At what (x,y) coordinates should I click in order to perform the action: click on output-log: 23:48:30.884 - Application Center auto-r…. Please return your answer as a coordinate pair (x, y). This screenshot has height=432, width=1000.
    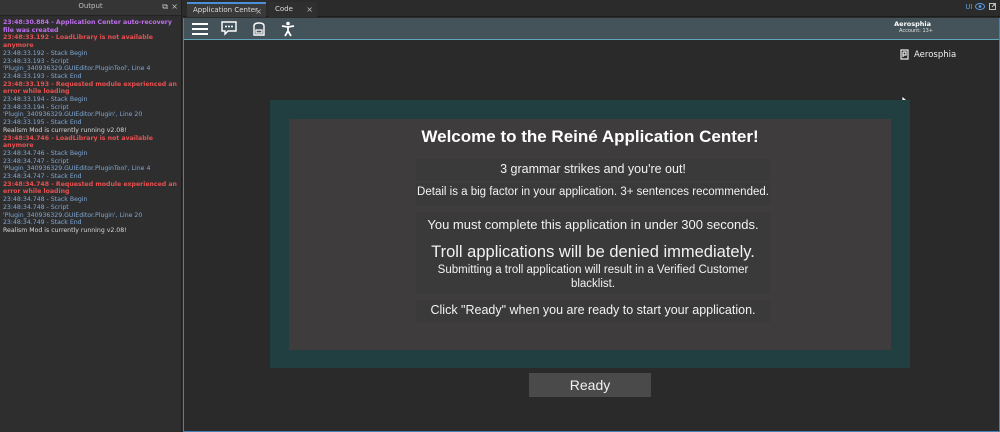
    Looking at the image, I should click on (90, 125).